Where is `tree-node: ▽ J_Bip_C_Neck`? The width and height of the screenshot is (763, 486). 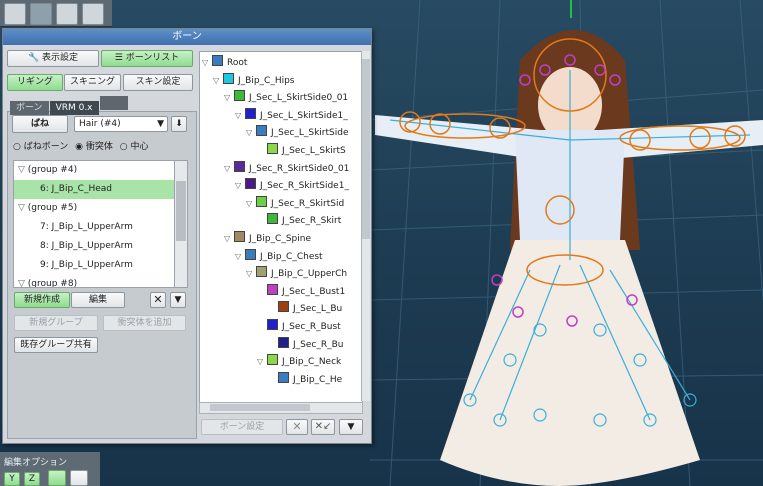 tree-node: ▽ J_Bip_C_Neck is located at coordinates (299, 361).